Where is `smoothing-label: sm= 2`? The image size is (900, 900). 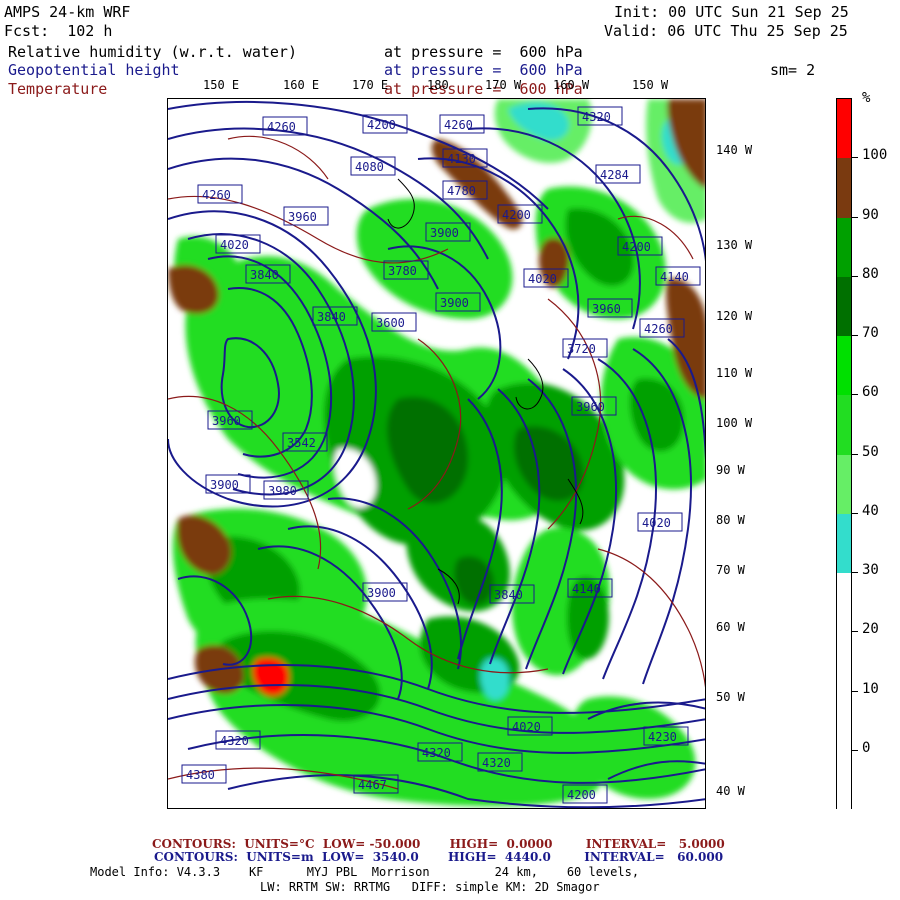 smoothing-label: sm= 2 is located at coordinates (793, 70).